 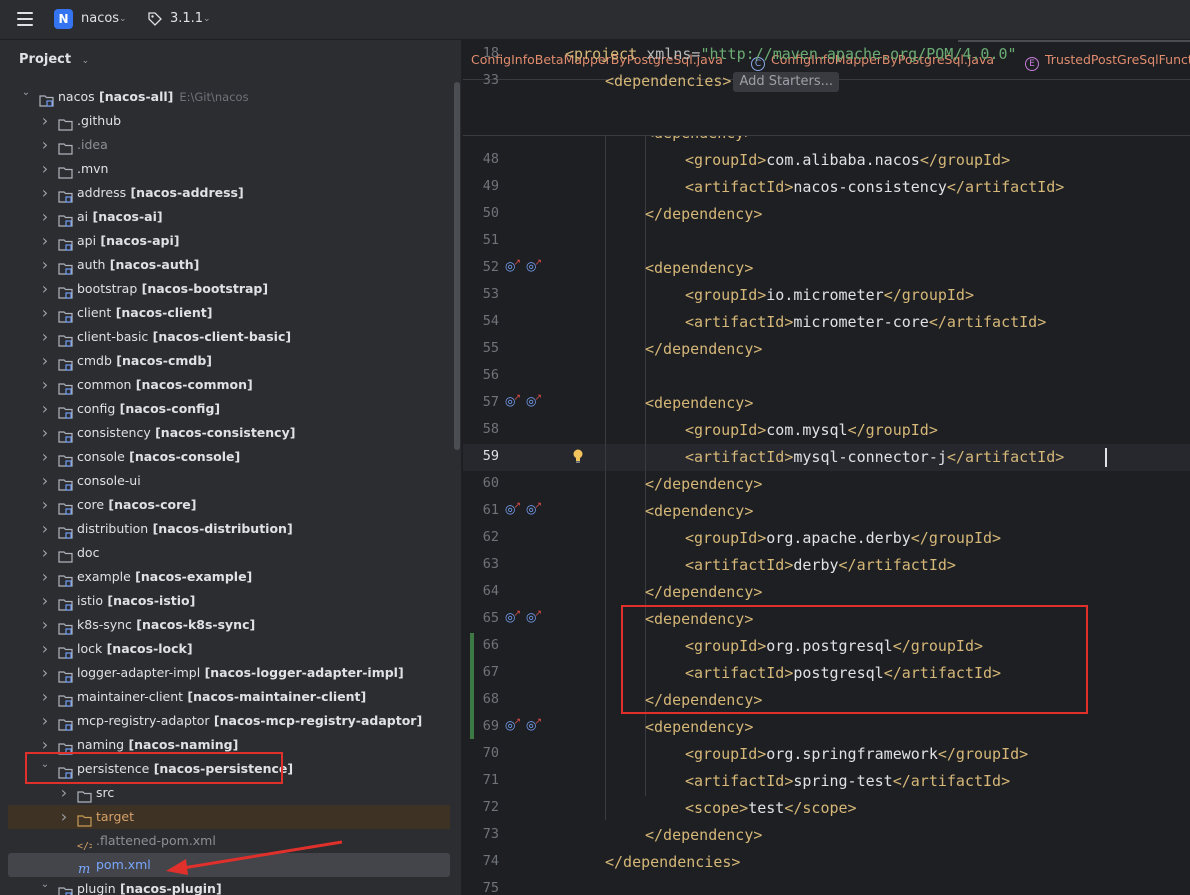 What do you see at coordinates (229, 817) in the screenshot?
I see `tree-item-target: › target` at bounding box center [229, 817].